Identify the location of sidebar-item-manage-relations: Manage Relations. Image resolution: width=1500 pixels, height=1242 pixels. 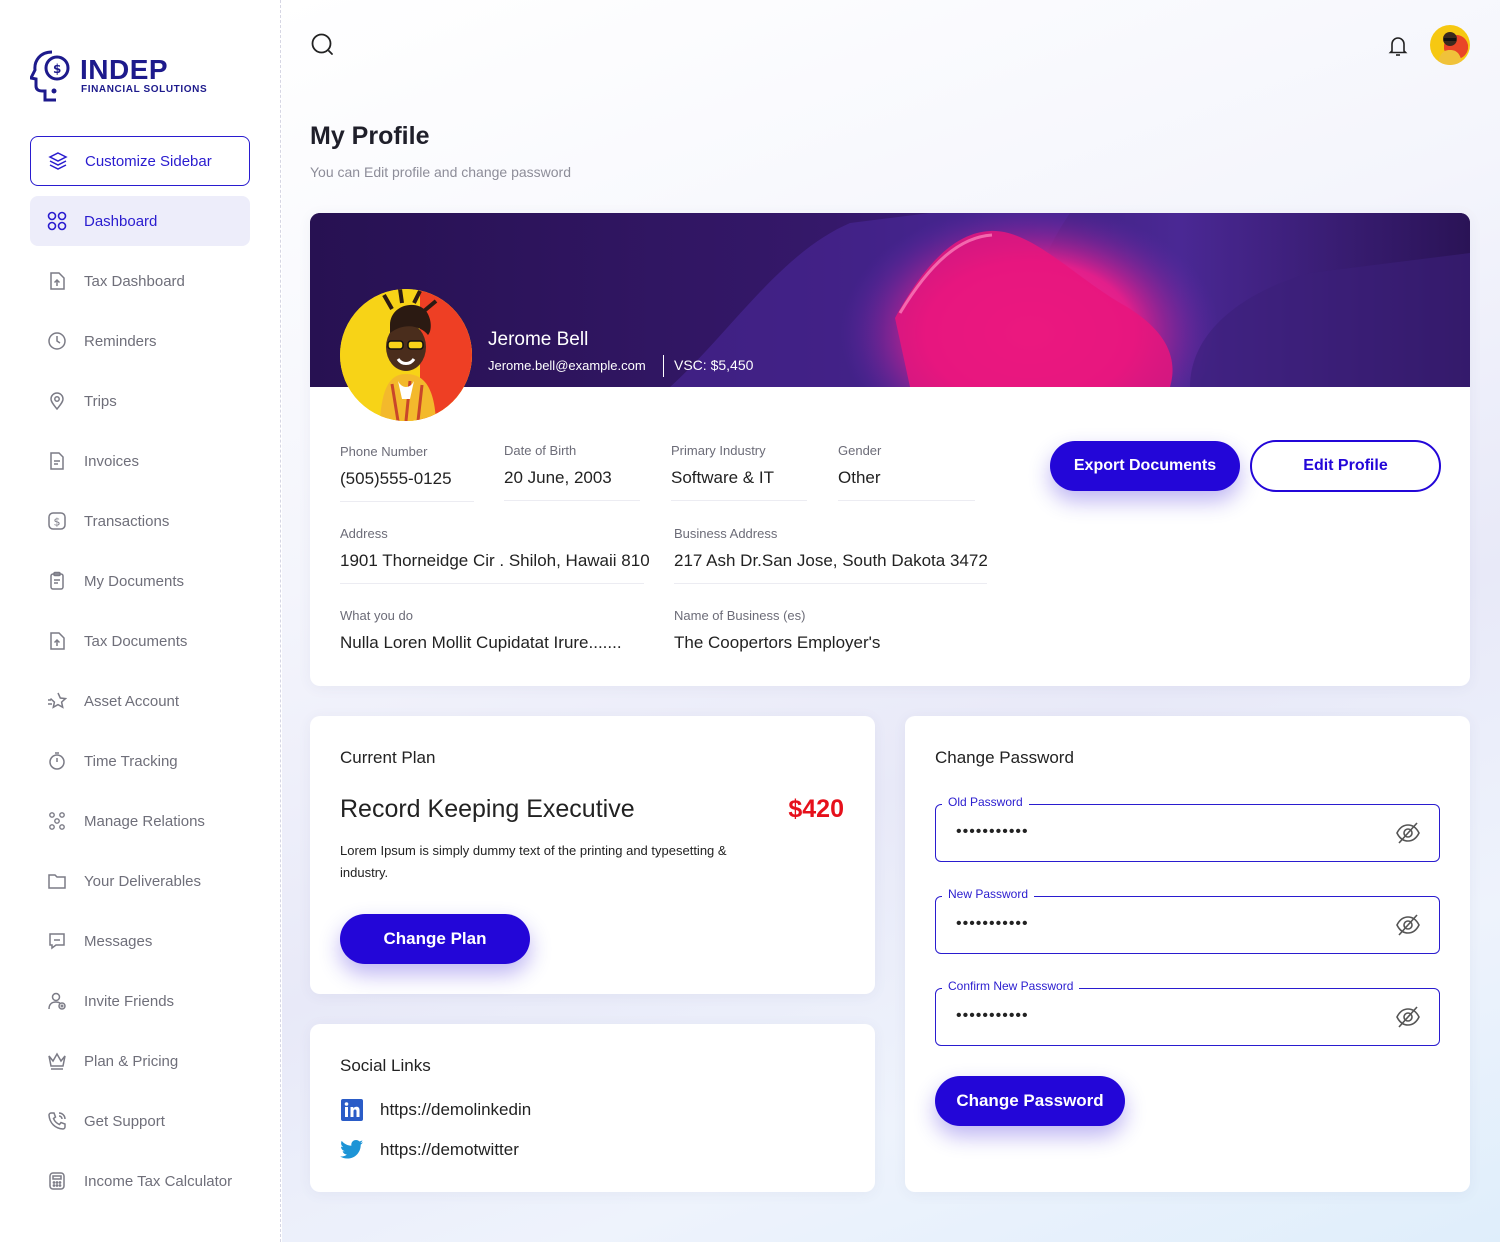
(140, 821).